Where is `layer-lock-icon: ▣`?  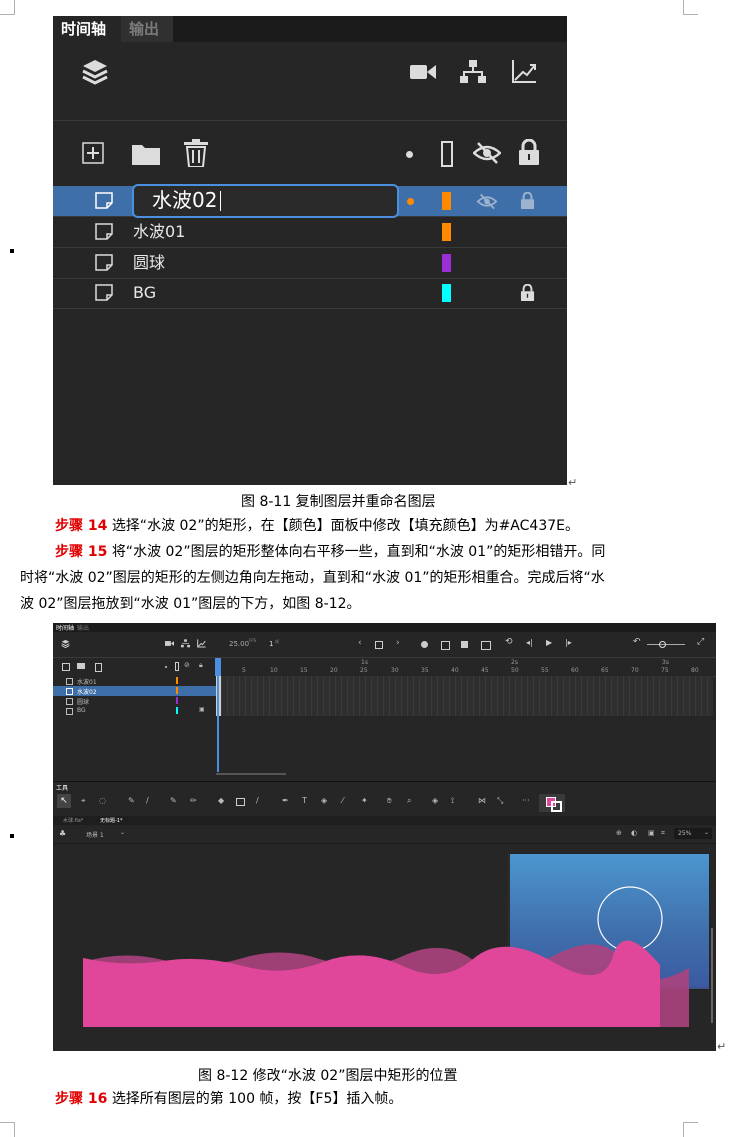 layer-lock-icon: ▣ is located at coordinates (202, 709).